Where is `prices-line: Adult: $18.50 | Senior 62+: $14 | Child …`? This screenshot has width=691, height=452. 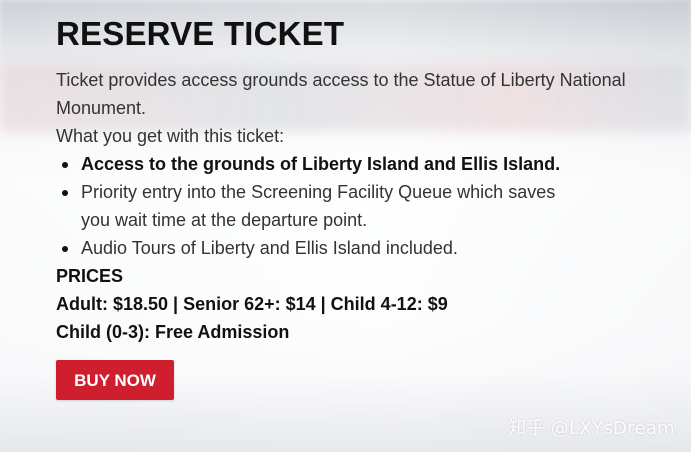 prices-line: Adult: $18.50 | Senior 62+: $14 | Child … is located at coordinates (252, 304).